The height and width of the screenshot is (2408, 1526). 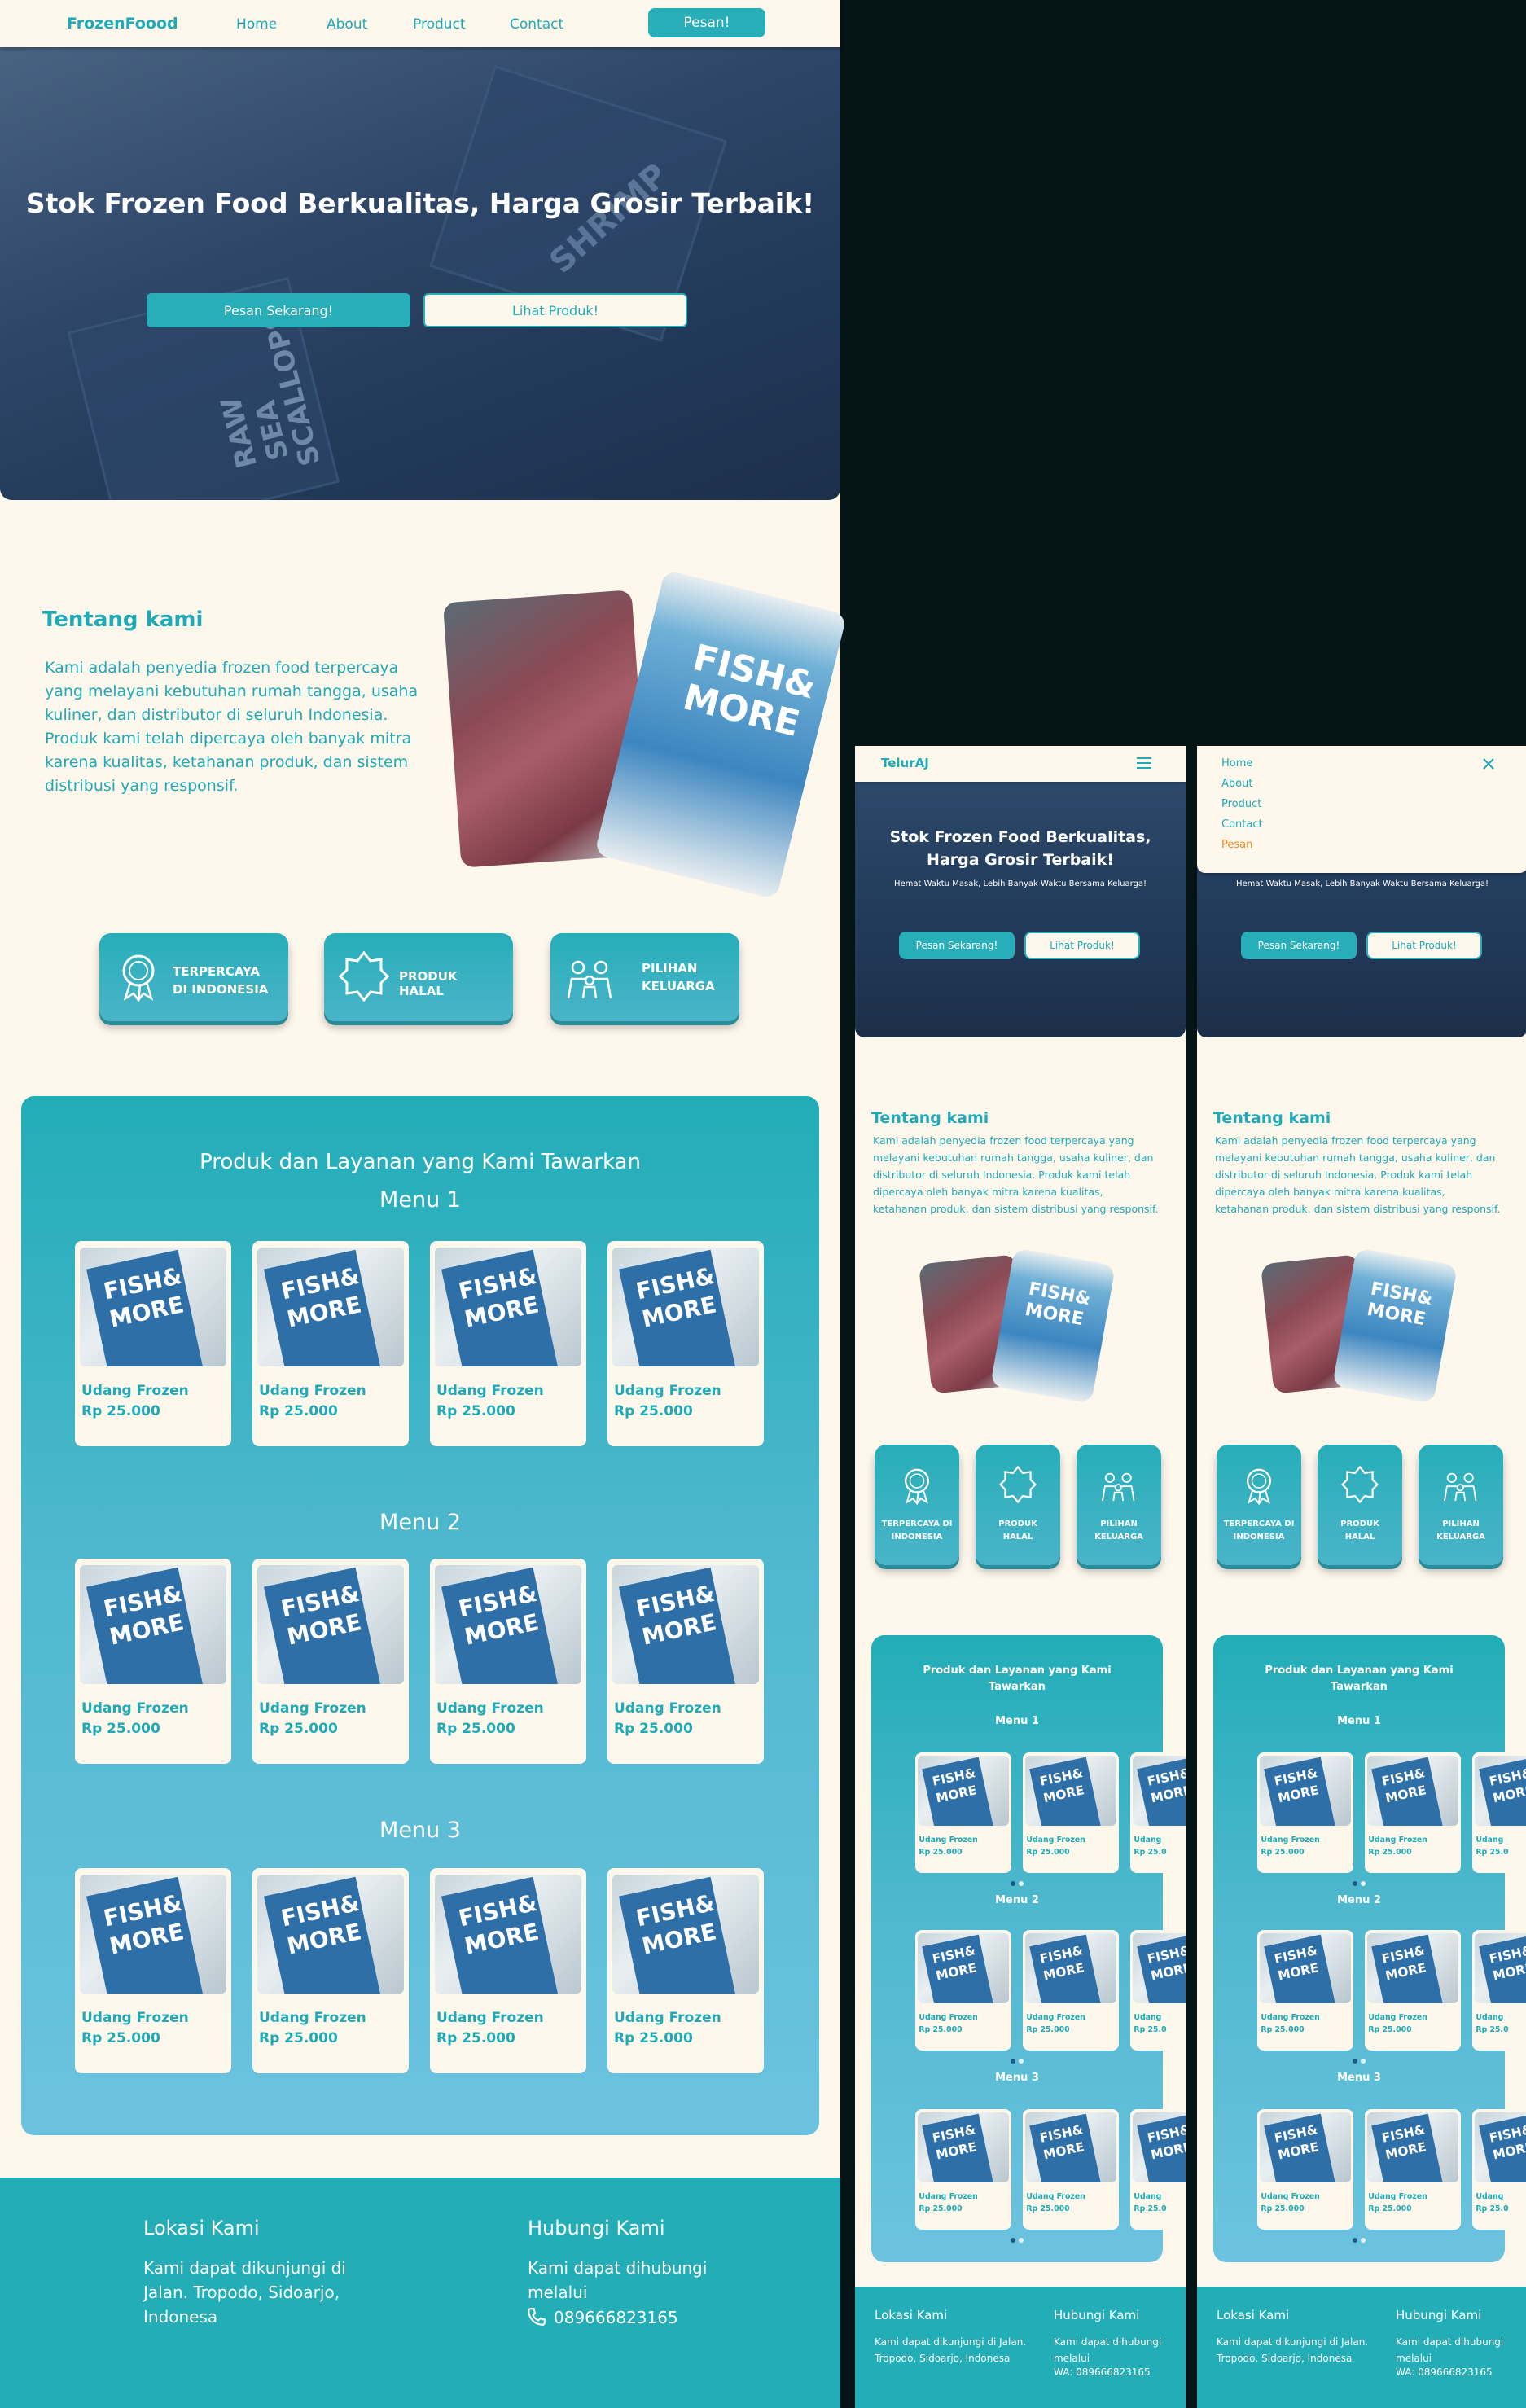 What do you see at coordinates (1236, 784) in the screenshot?
I see `drawer-about: About` at bounding box center [1236, 784].